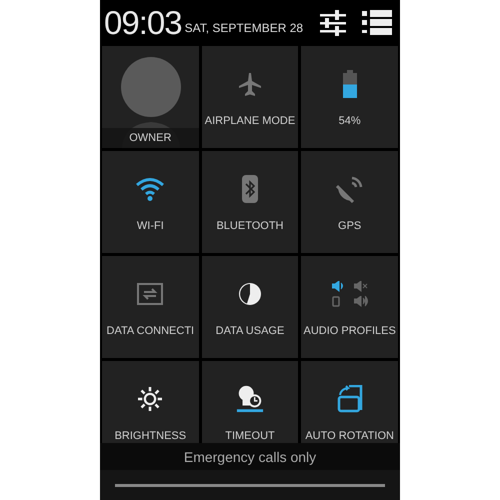 Image resolution: width=500 pixels, height=500 pixels. What do you see at coordinates (349, 436) in the screenshot?
I see `tile-label: AUTO ROTATION` at bounding box center [349, 436].